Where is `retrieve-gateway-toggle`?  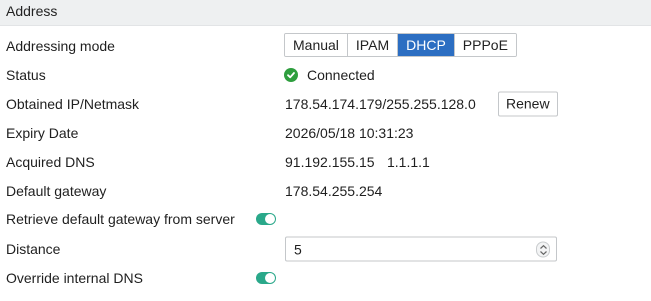 retrieve-gateway-toggle is located at coordinates (266, 218).